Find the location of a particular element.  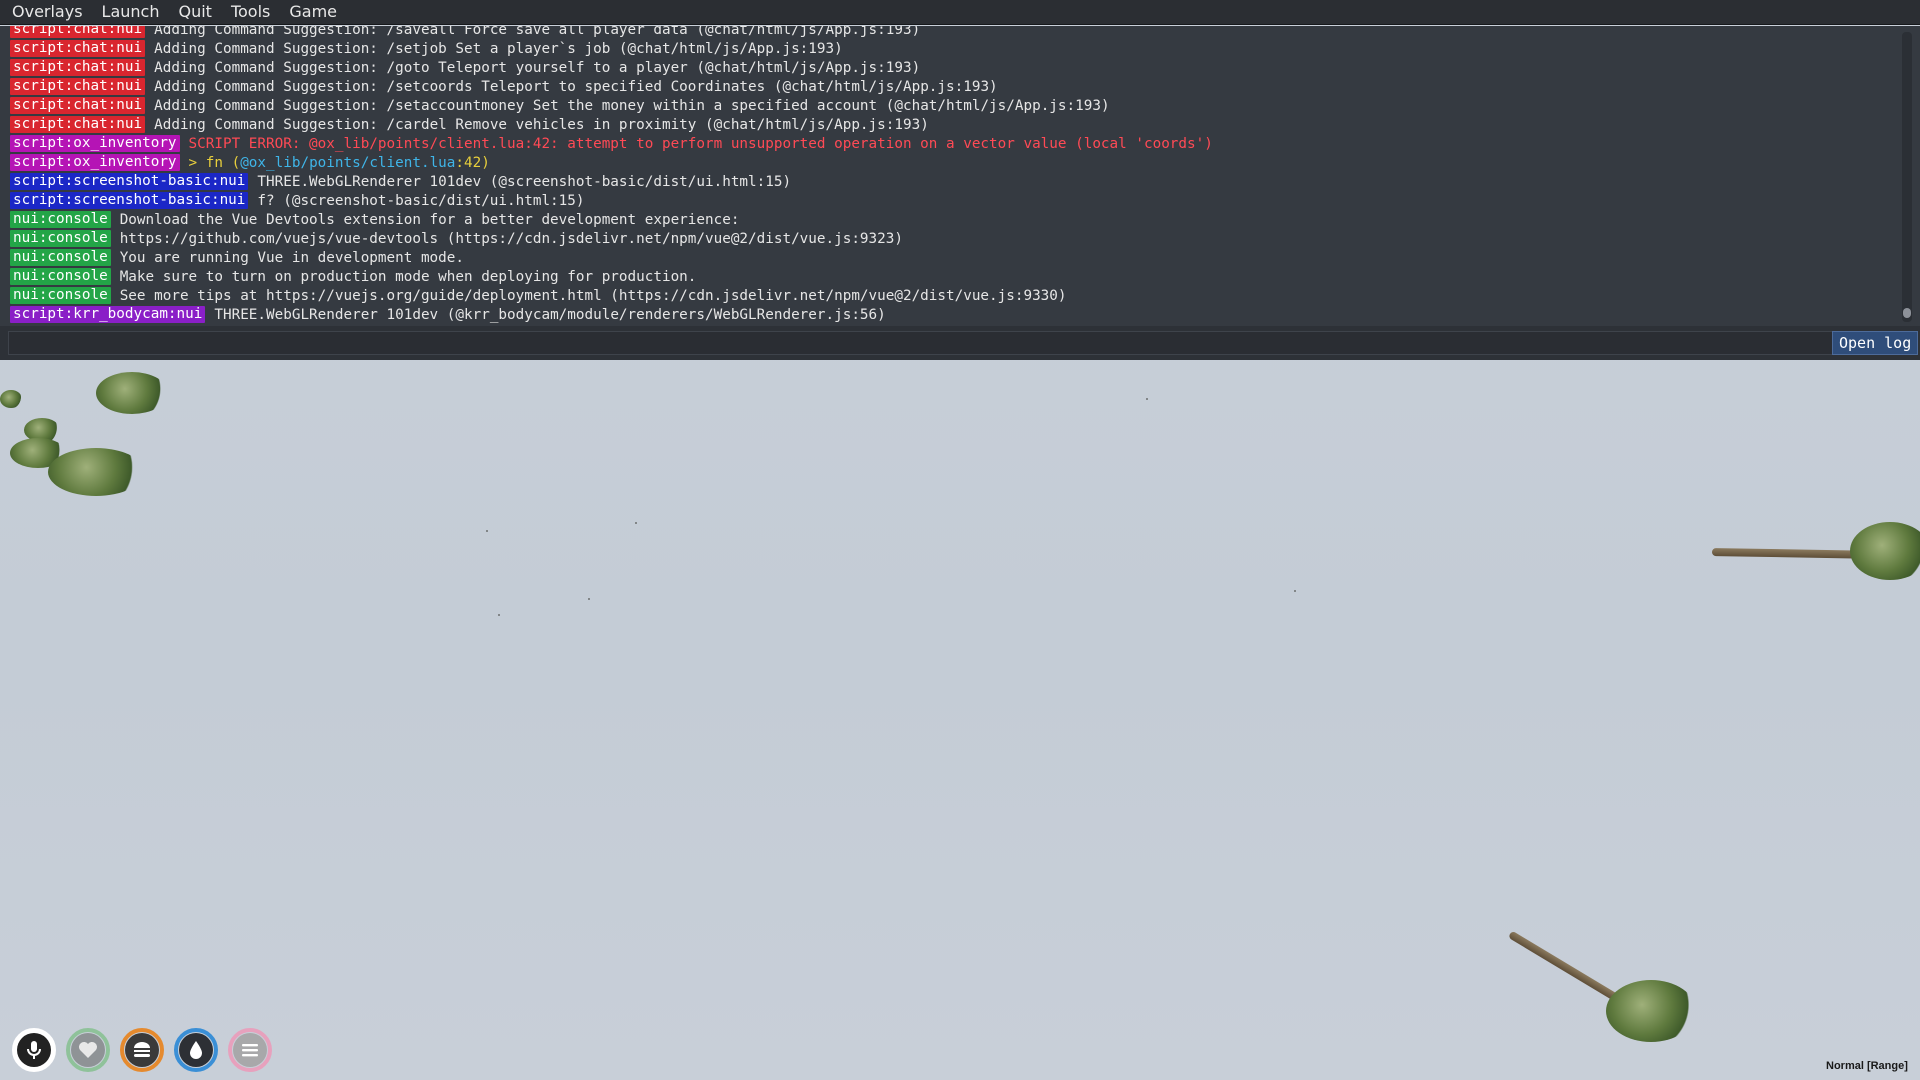

water-drop-icon is located at coordinates (196, 1050).